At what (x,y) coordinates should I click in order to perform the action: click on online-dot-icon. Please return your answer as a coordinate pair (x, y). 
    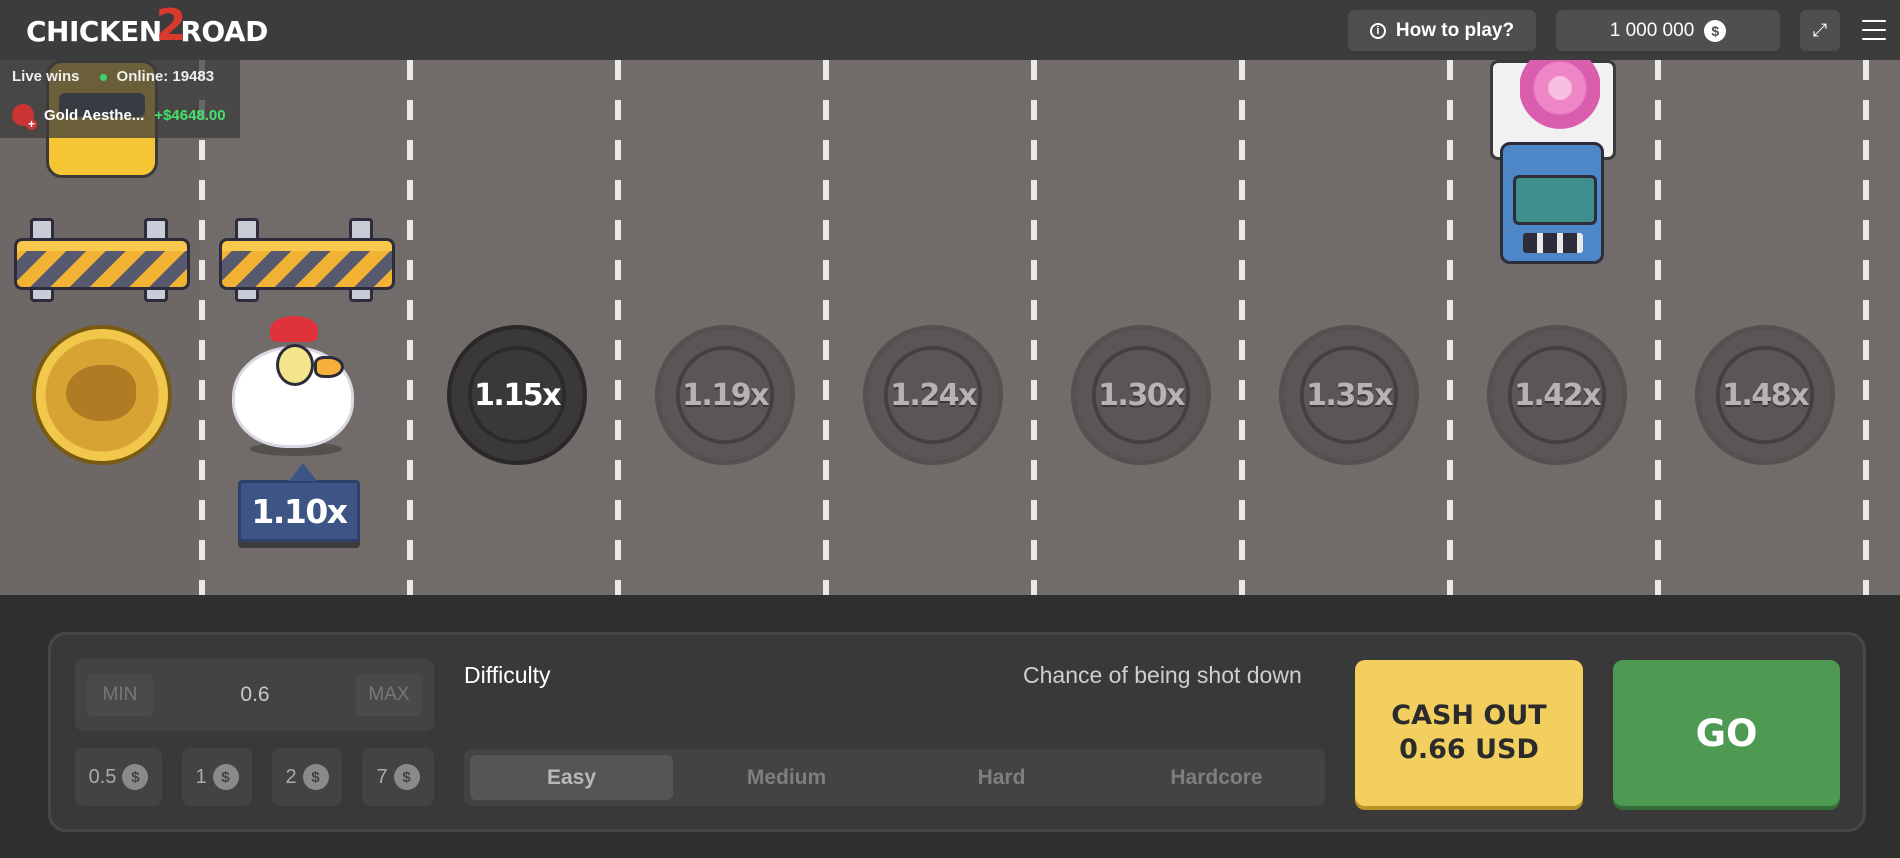
    Looking at the image, I should click on (103, 77).